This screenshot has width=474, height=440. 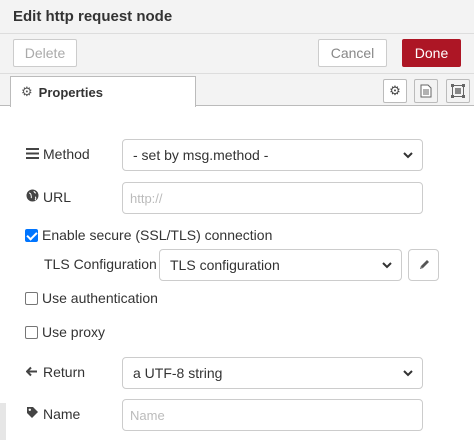 What do you see at coordinates (147, 415) in the screenshot?
I see `name-input-placeholder: Name` at bounding box center [147, 415].